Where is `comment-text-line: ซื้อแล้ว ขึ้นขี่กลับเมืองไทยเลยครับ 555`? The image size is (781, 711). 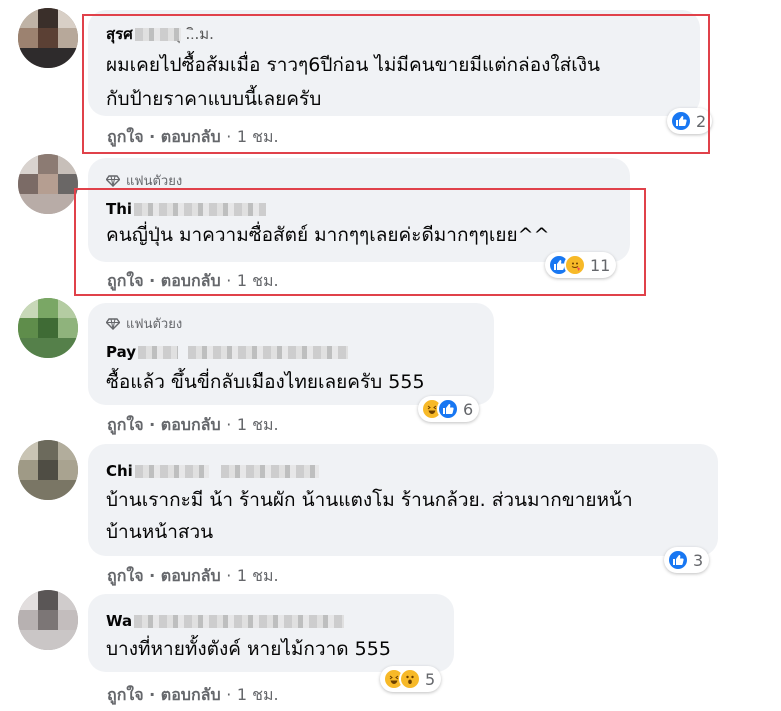 comment-text-line: ซื้อแล้ว ขึ้นขี่กลับเมืองไทยเลยครับ 555 is located at coordinates (265, 382).